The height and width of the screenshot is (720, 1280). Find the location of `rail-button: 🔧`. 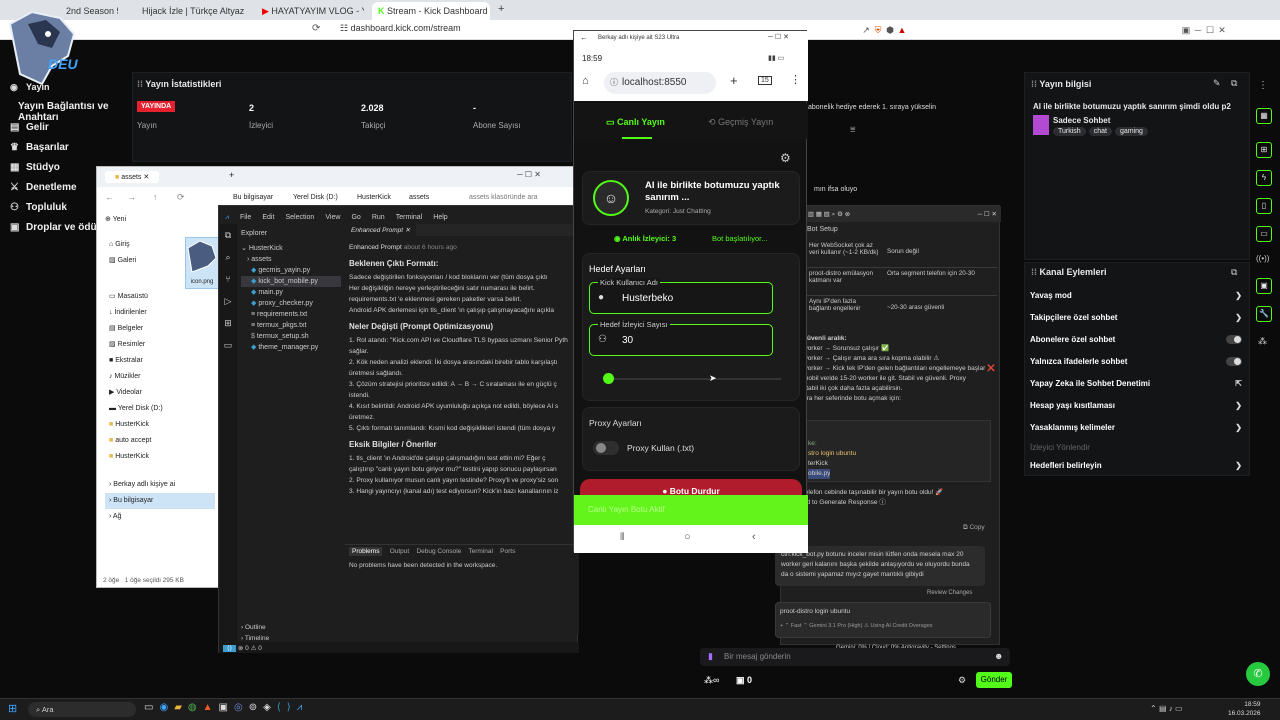

rail-button: 🔧 is located at coordinates (1264, 314).